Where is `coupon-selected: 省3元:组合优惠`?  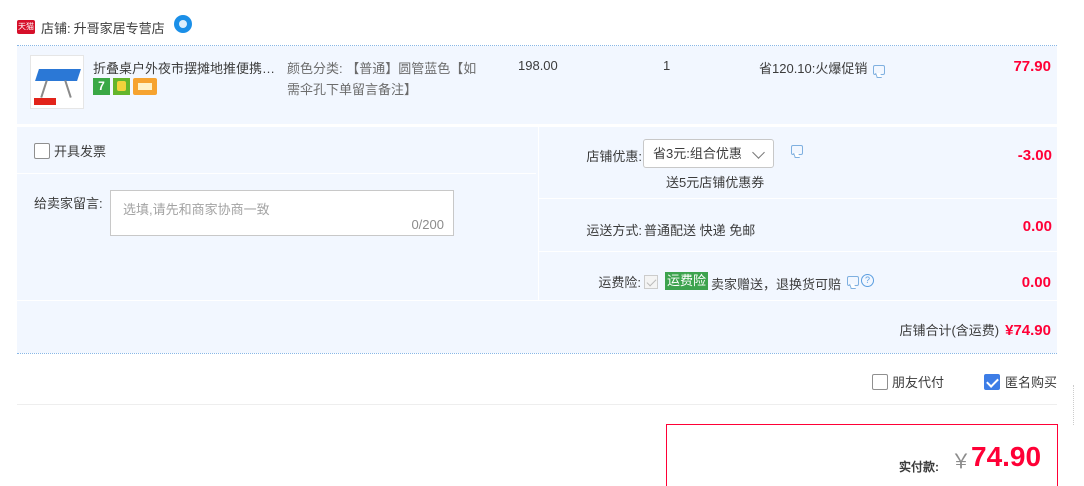 coupon-selected: 省3元:组合优惠 is located at coordinates (697, 153).